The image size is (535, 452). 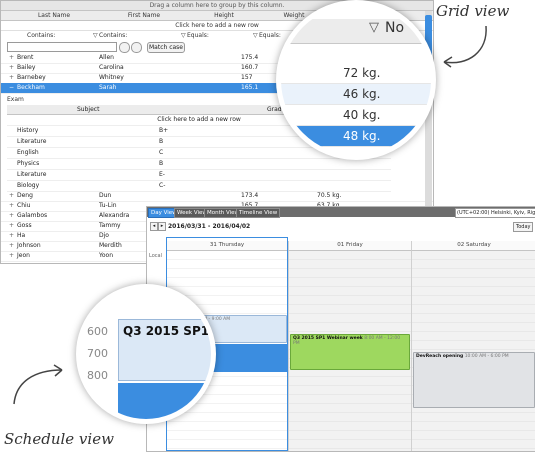 What do you see at coordinates (108, 205) in the screenshot?
I see `cell-first-name: Tu-Lin` at bounding box center [108, 205].